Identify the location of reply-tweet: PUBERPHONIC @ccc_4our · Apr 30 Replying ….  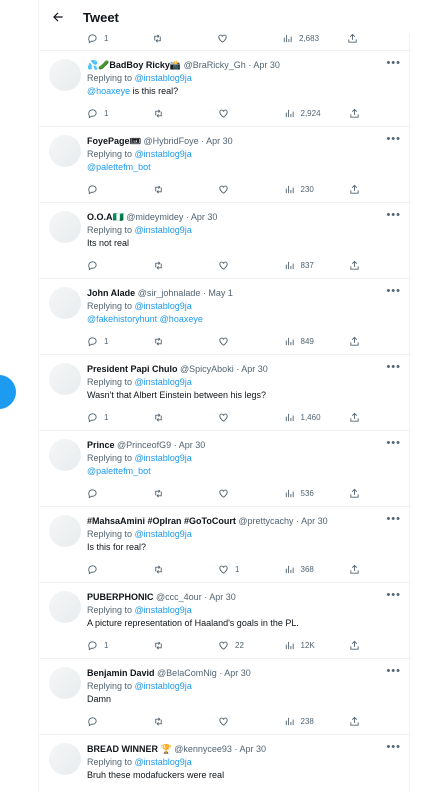
(225, 621).